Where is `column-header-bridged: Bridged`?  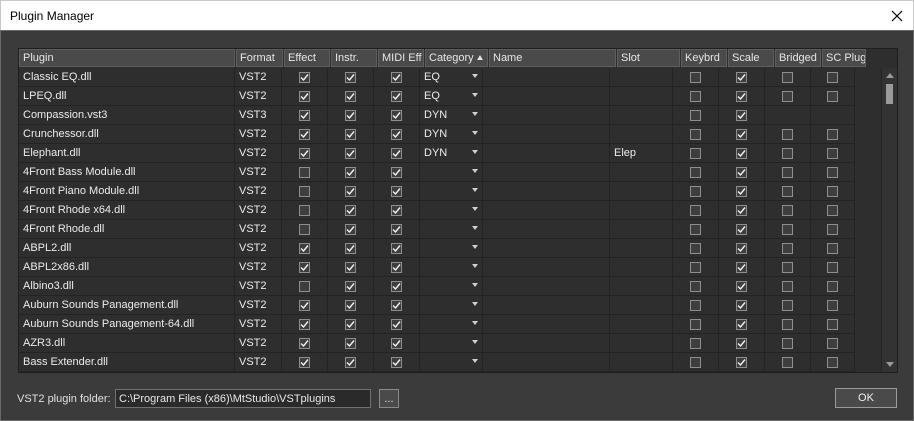
column-header-bridged: Bridged is located at coordinates (798, 58).